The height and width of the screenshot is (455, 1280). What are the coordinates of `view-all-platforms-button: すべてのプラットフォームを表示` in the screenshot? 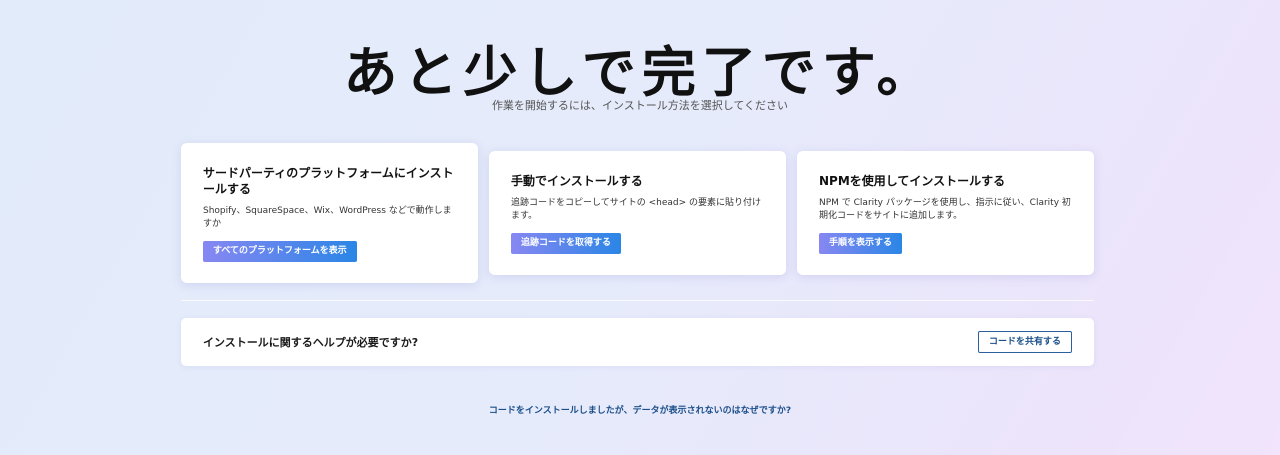 It's located at (280, 251).